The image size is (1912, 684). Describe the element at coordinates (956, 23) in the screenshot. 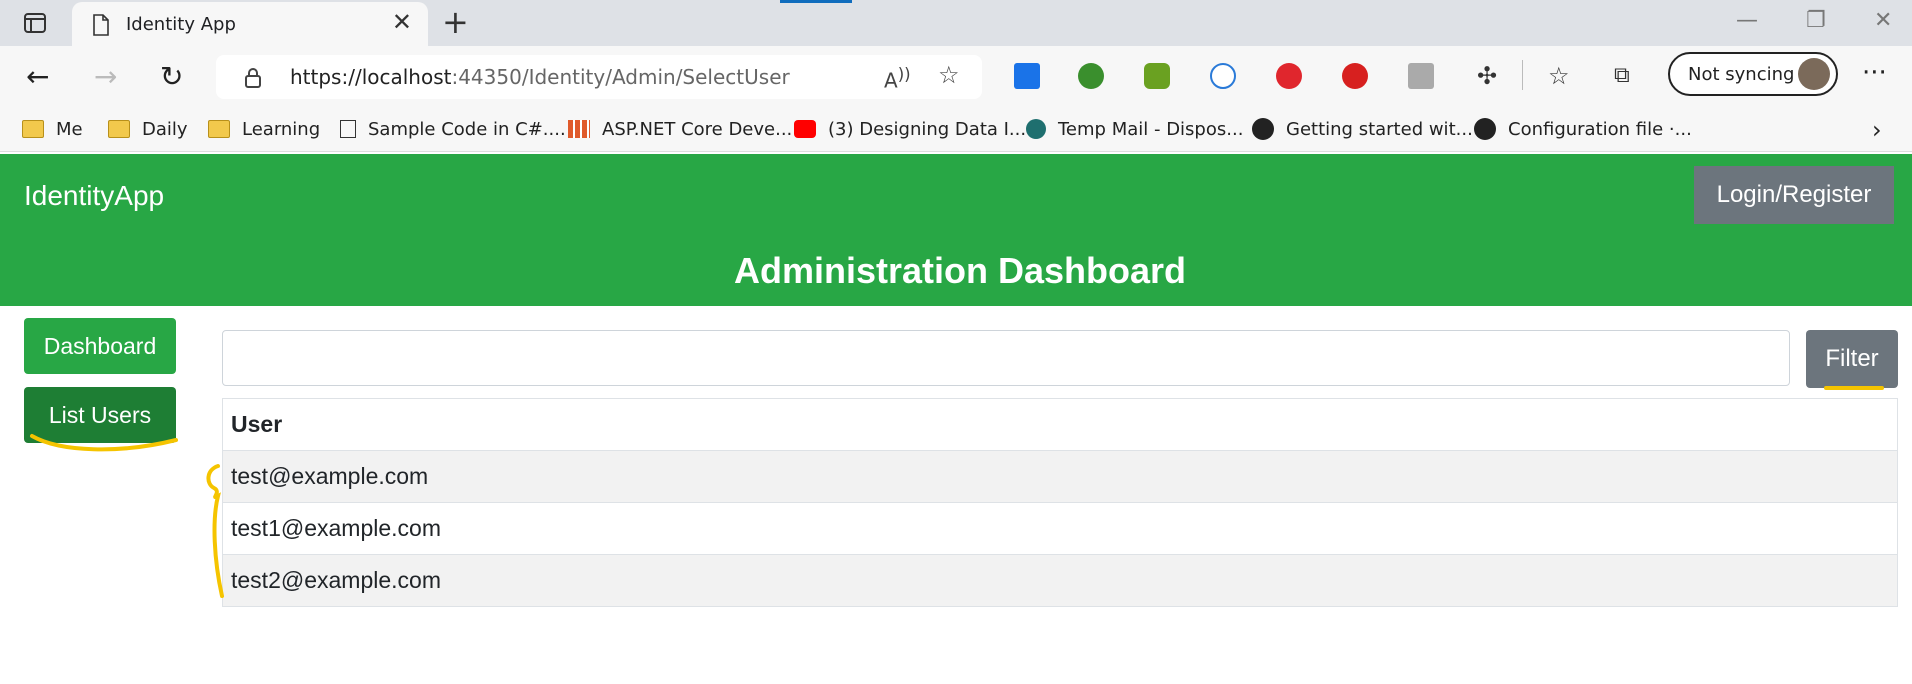

I see `tab-strip: Identity App ✕ + — ❐ ✕` at that location.